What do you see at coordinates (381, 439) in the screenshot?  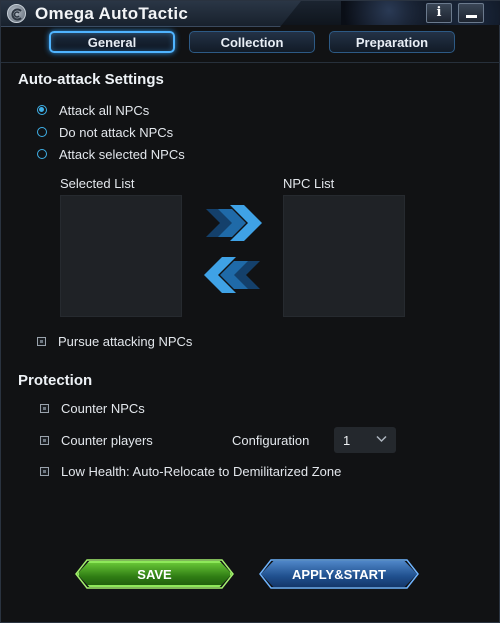 I see `chevron-down-icon` at bounding box center [381, 439].